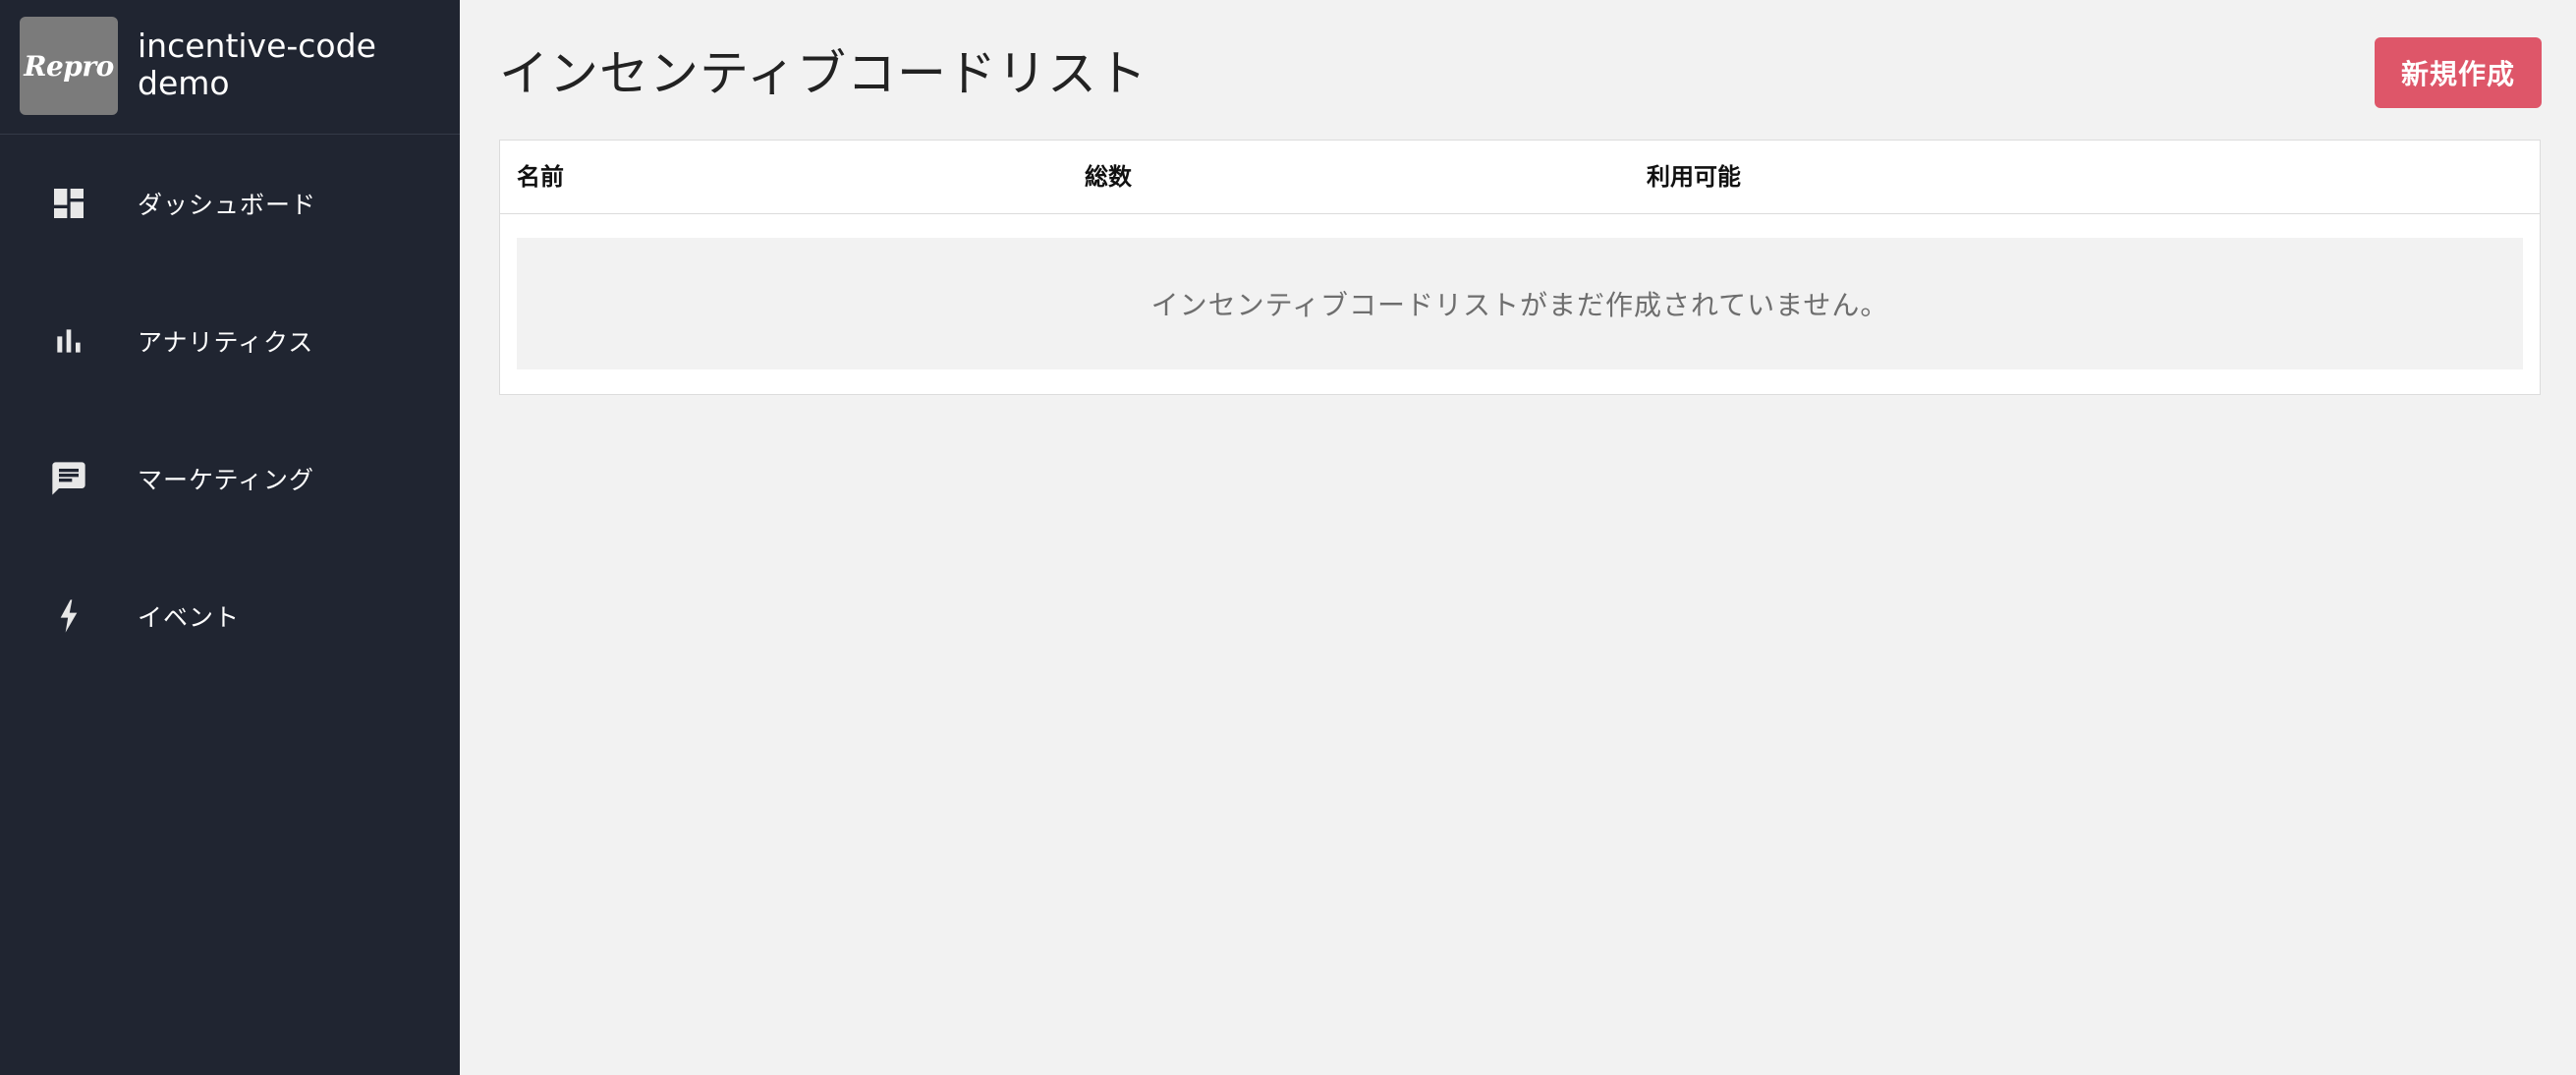 The image size is (2576, 1075). Describe the element at coordinates (1694, 177) in the screenshot. I see `column-header-available: 利用可能` at that location.